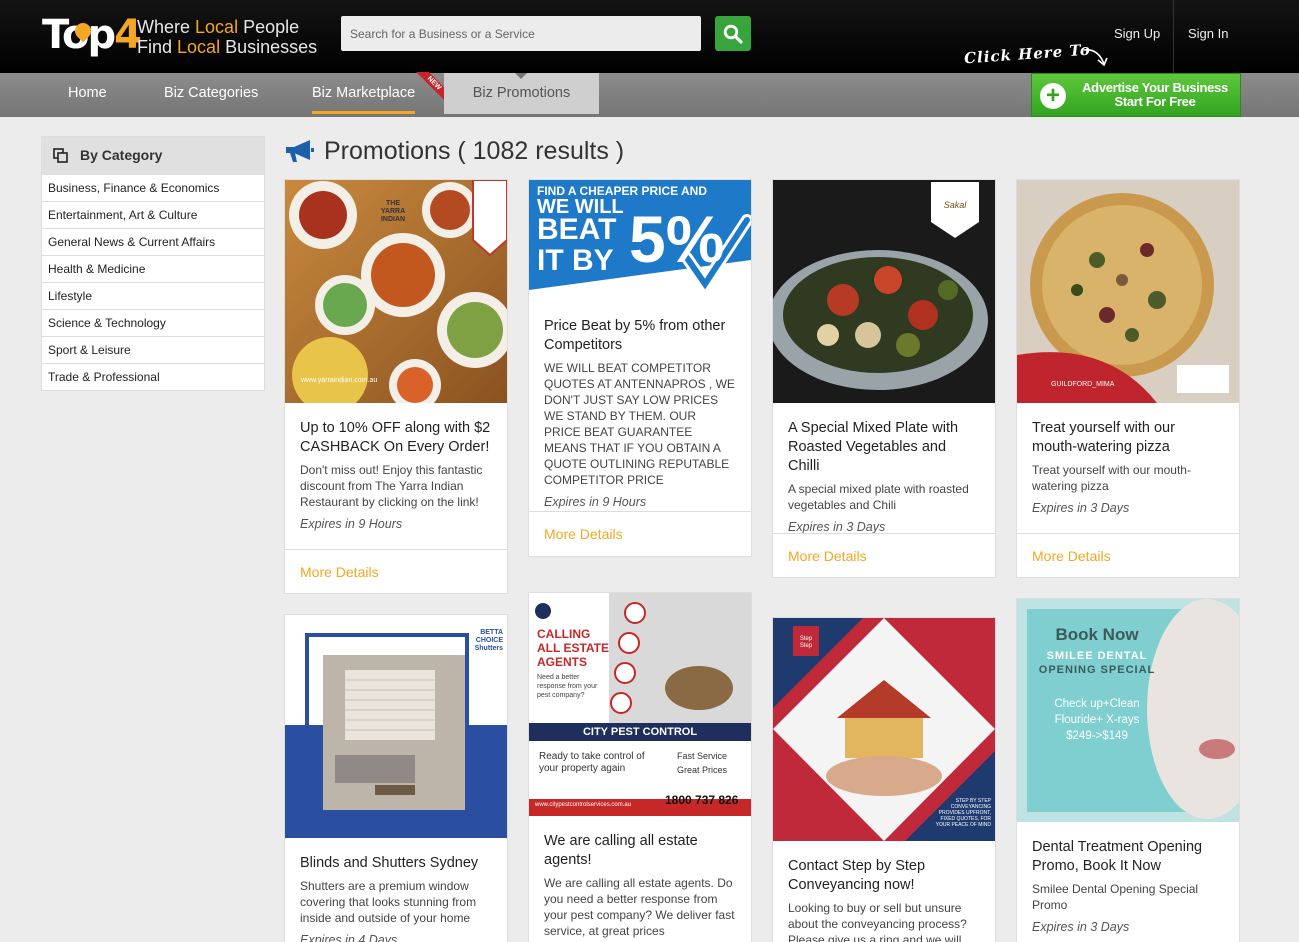 The image size is (1299, 942). I want to click on pest-phone: 1800 737 826, so click(702, 800).